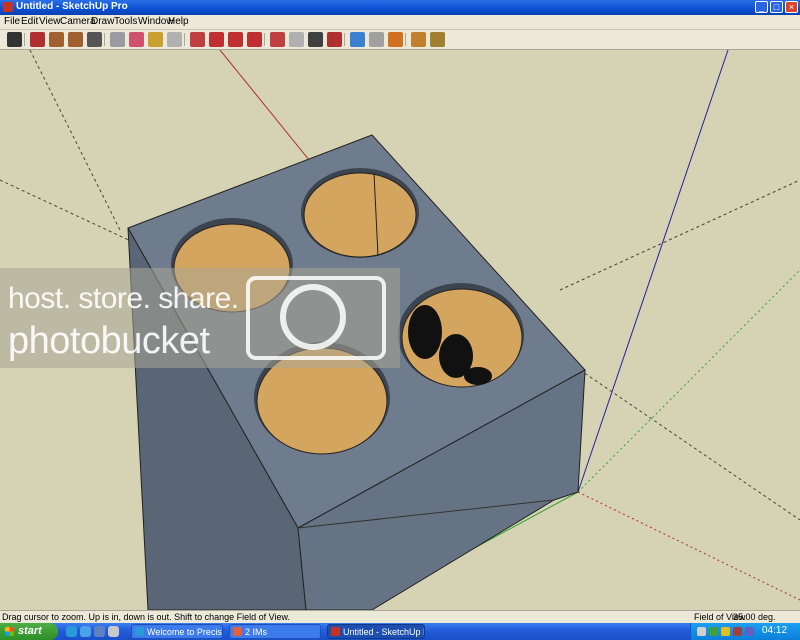 Image resolution: width=800 pixels, height=640 pixels. Describe the element at coordinates (50, 21) in the screenshot. I see `menu-view: View` at that location.